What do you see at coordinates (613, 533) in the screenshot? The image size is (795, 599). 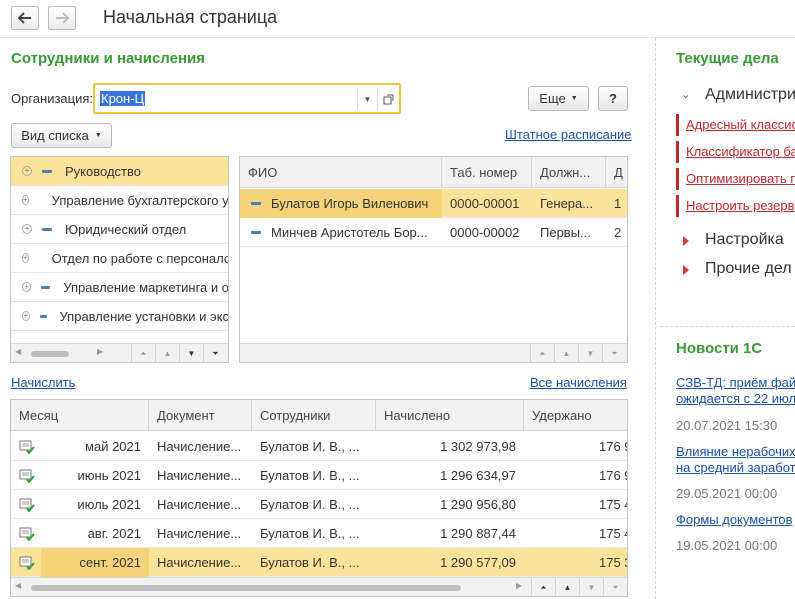 I see `withheld-cell: 175 4` at bounding box center [613, 533].